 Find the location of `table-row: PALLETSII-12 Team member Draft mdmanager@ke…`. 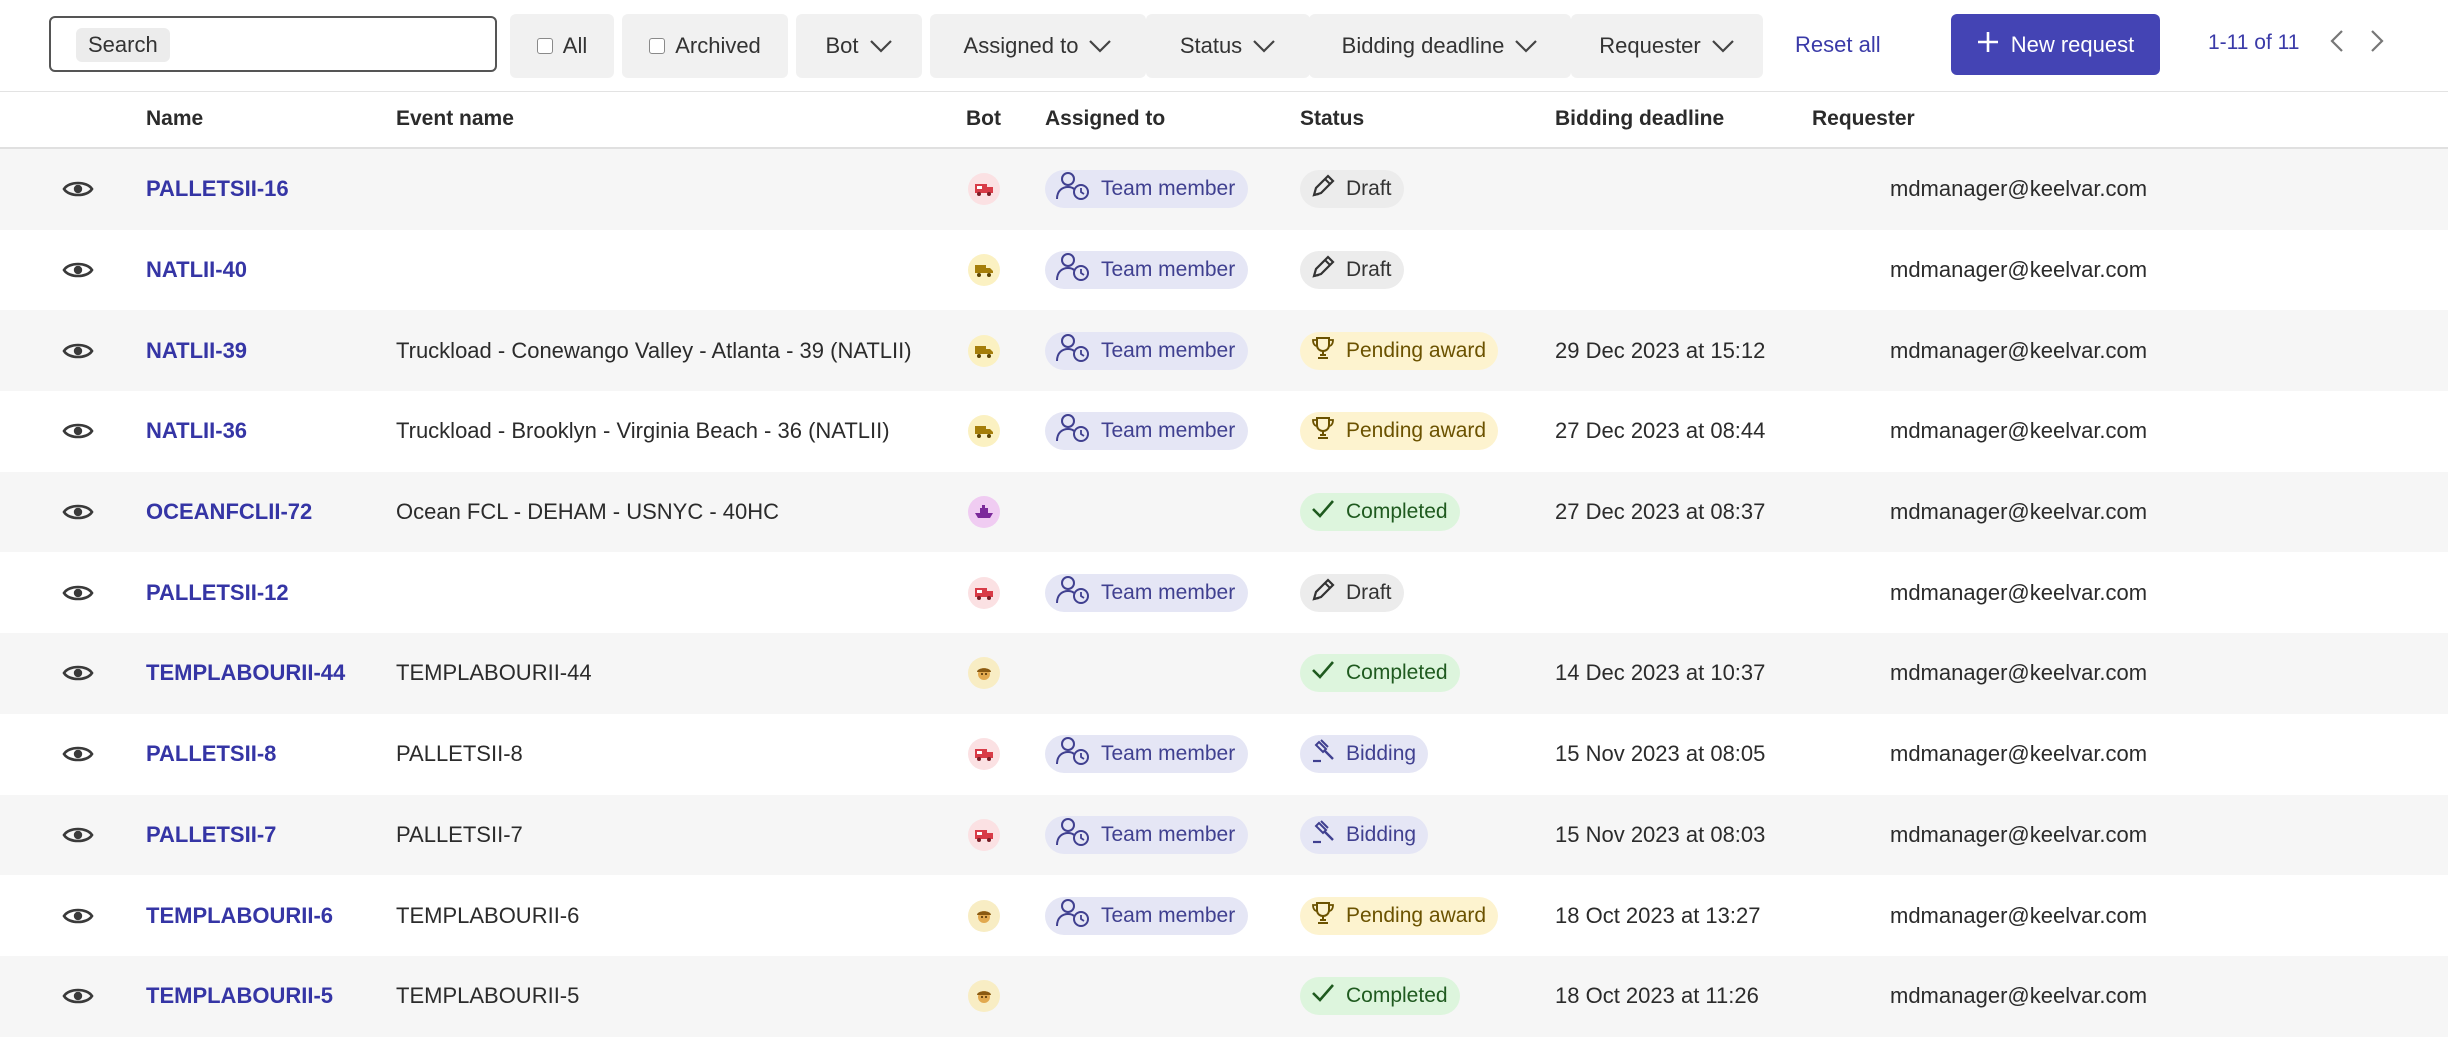

table-row: PALLETSII-12 Team member Draft mdmanager@ke… is located at coordinates (1224, 592).